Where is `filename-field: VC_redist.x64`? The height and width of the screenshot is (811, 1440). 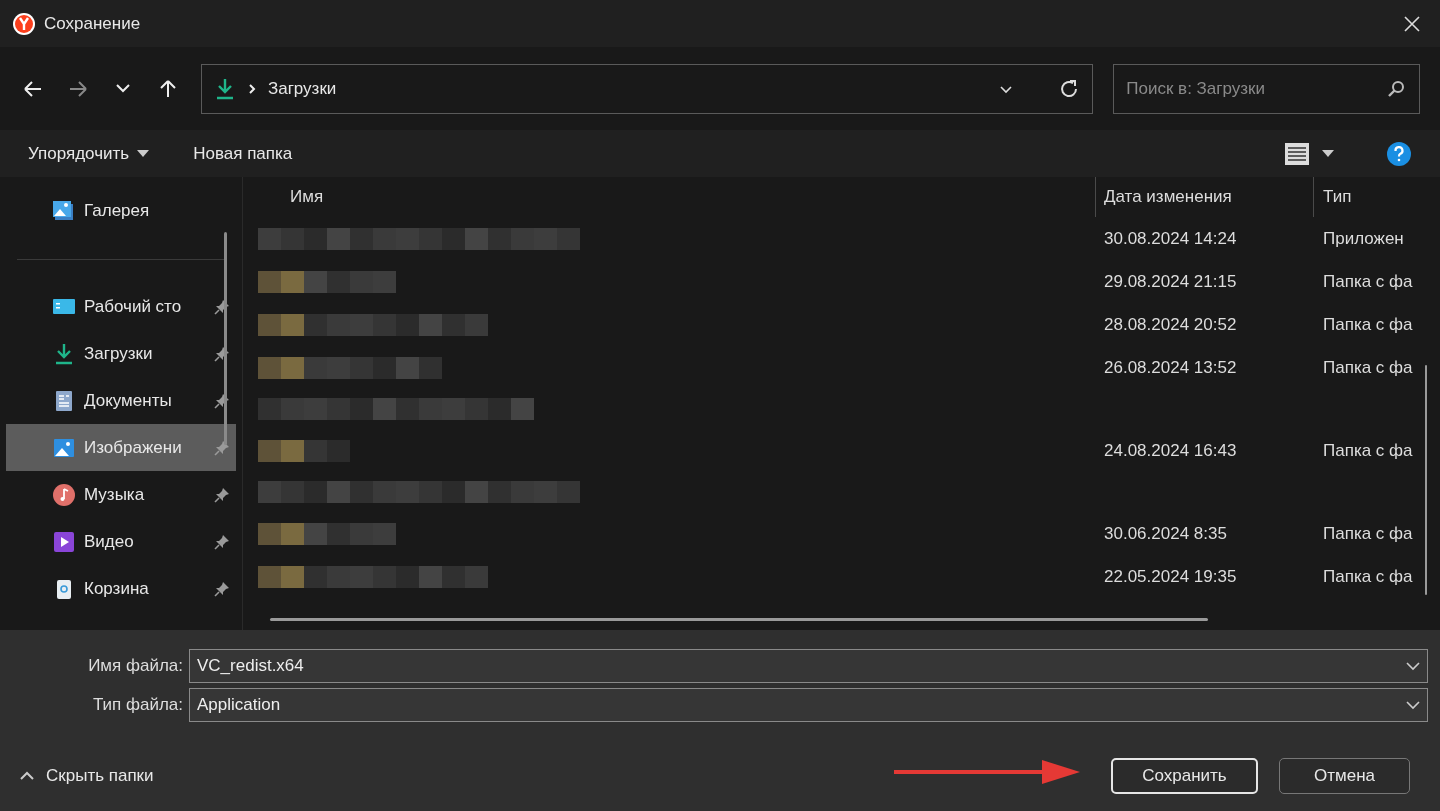 filename-field: VC_redist.x64 is located at coordinates (808, 666).